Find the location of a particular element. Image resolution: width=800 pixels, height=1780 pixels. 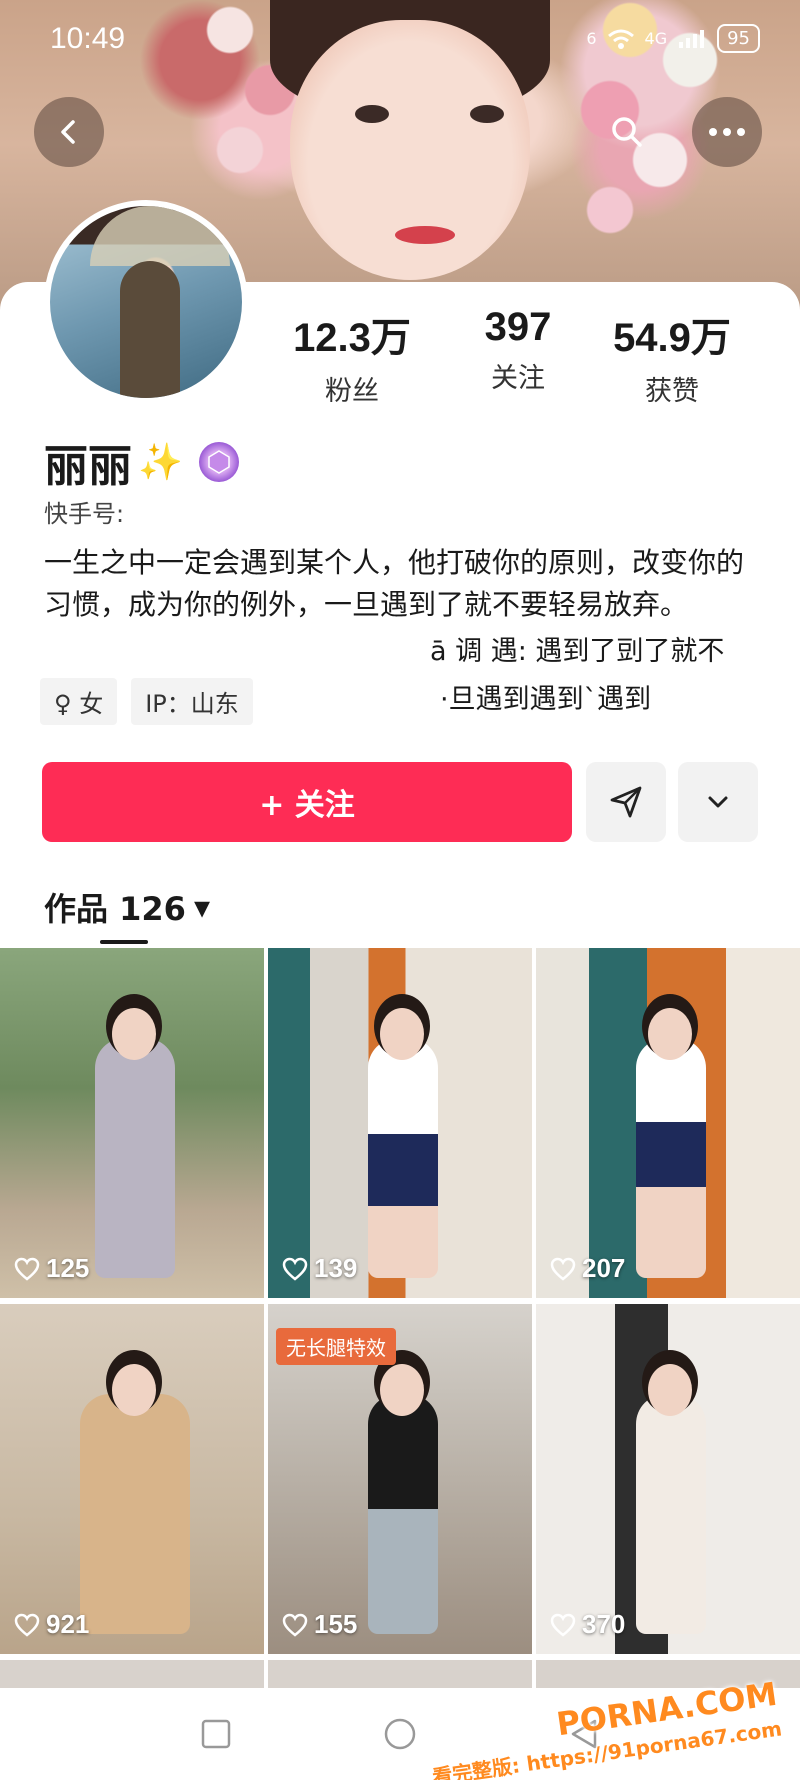

avatar is located at coordinates (146, 302).